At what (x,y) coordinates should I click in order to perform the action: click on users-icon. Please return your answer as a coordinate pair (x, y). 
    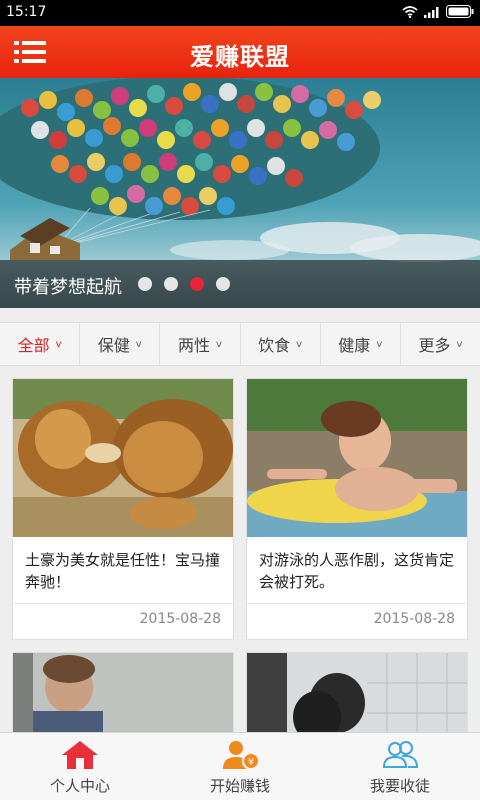
    Looking at the image, I should click on (400, 754).